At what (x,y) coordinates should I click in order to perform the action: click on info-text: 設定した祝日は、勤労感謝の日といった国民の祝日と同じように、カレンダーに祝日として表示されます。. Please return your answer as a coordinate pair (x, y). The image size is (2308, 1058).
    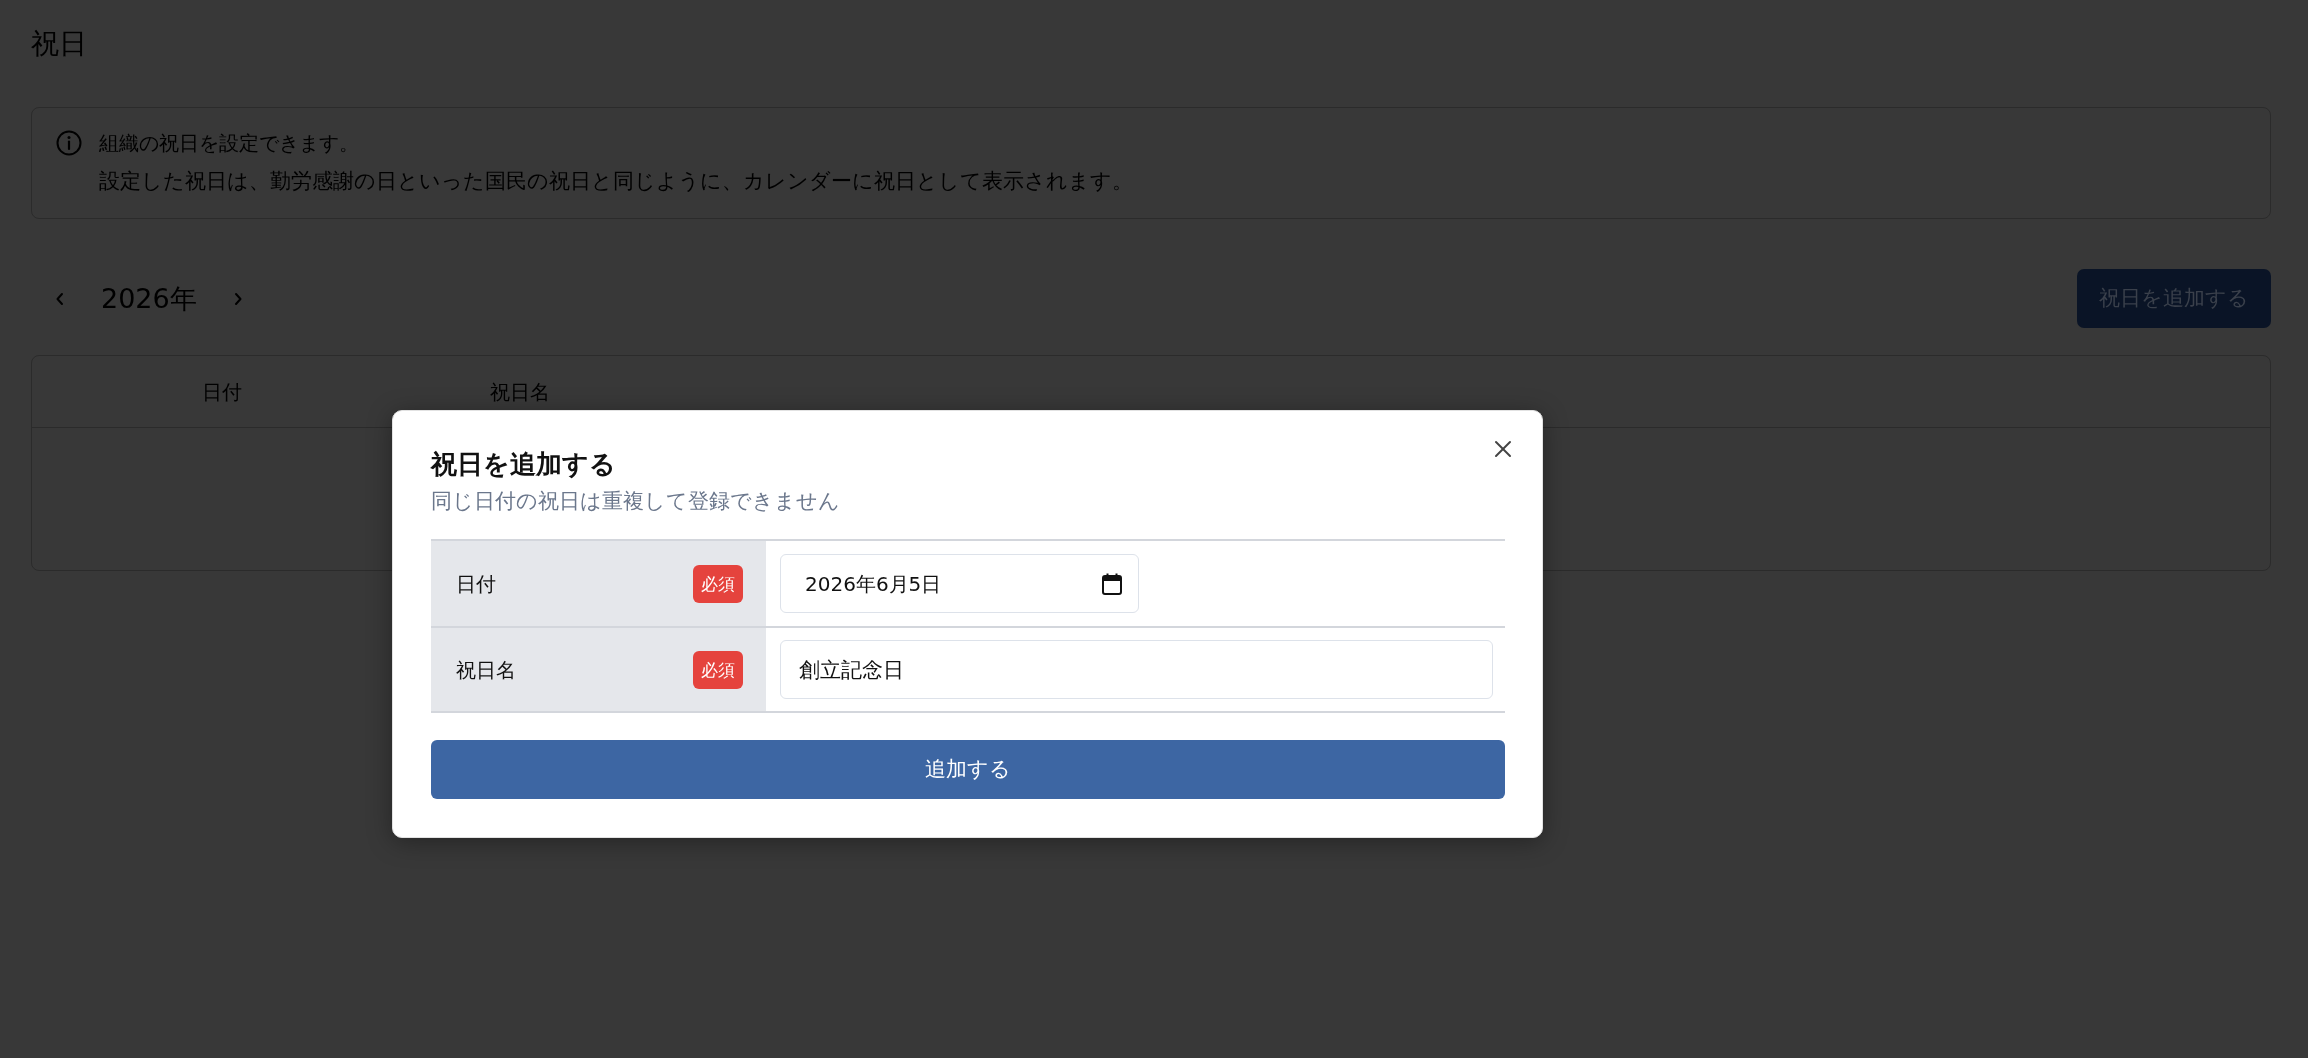
    Looking at the image, I should click on (616, 181).